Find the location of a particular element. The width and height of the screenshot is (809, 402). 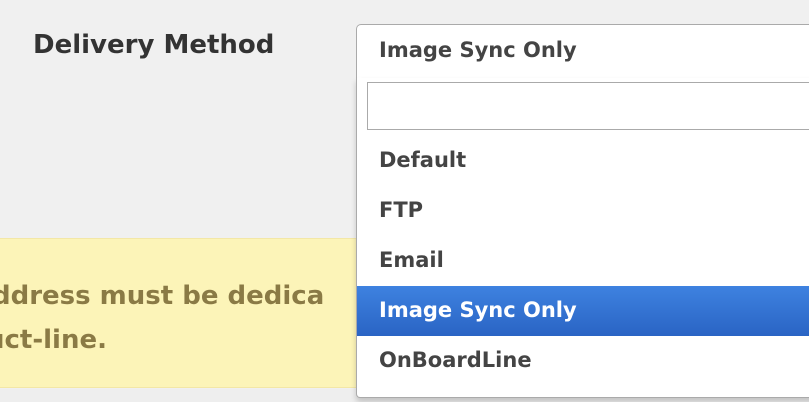

option-ftp: FTP is located at coordinates (583, 211).